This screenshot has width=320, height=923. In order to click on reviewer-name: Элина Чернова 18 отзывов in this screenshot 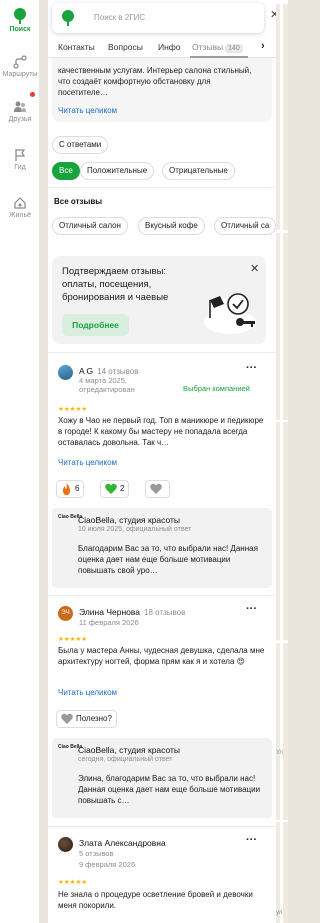, I will do `click(132, 612)`.